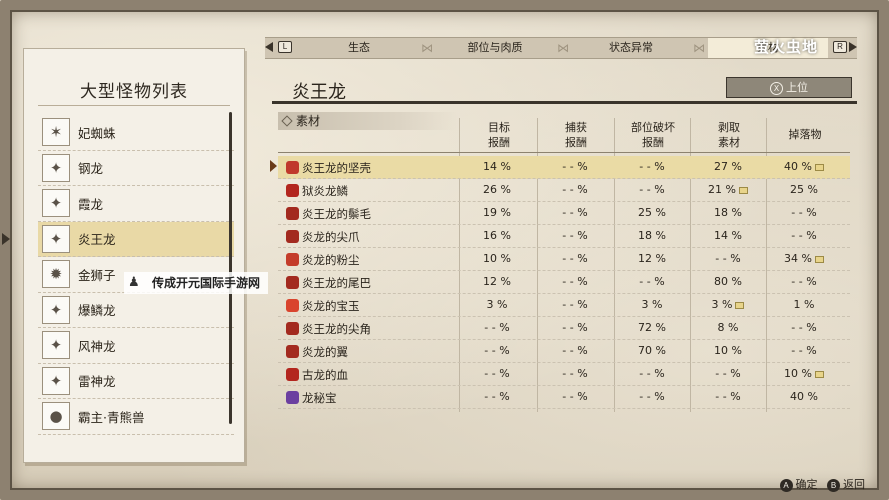  Describe the element at coordinates (840, 47) in the screenshot. I see `r-button-icon: R` at that location.